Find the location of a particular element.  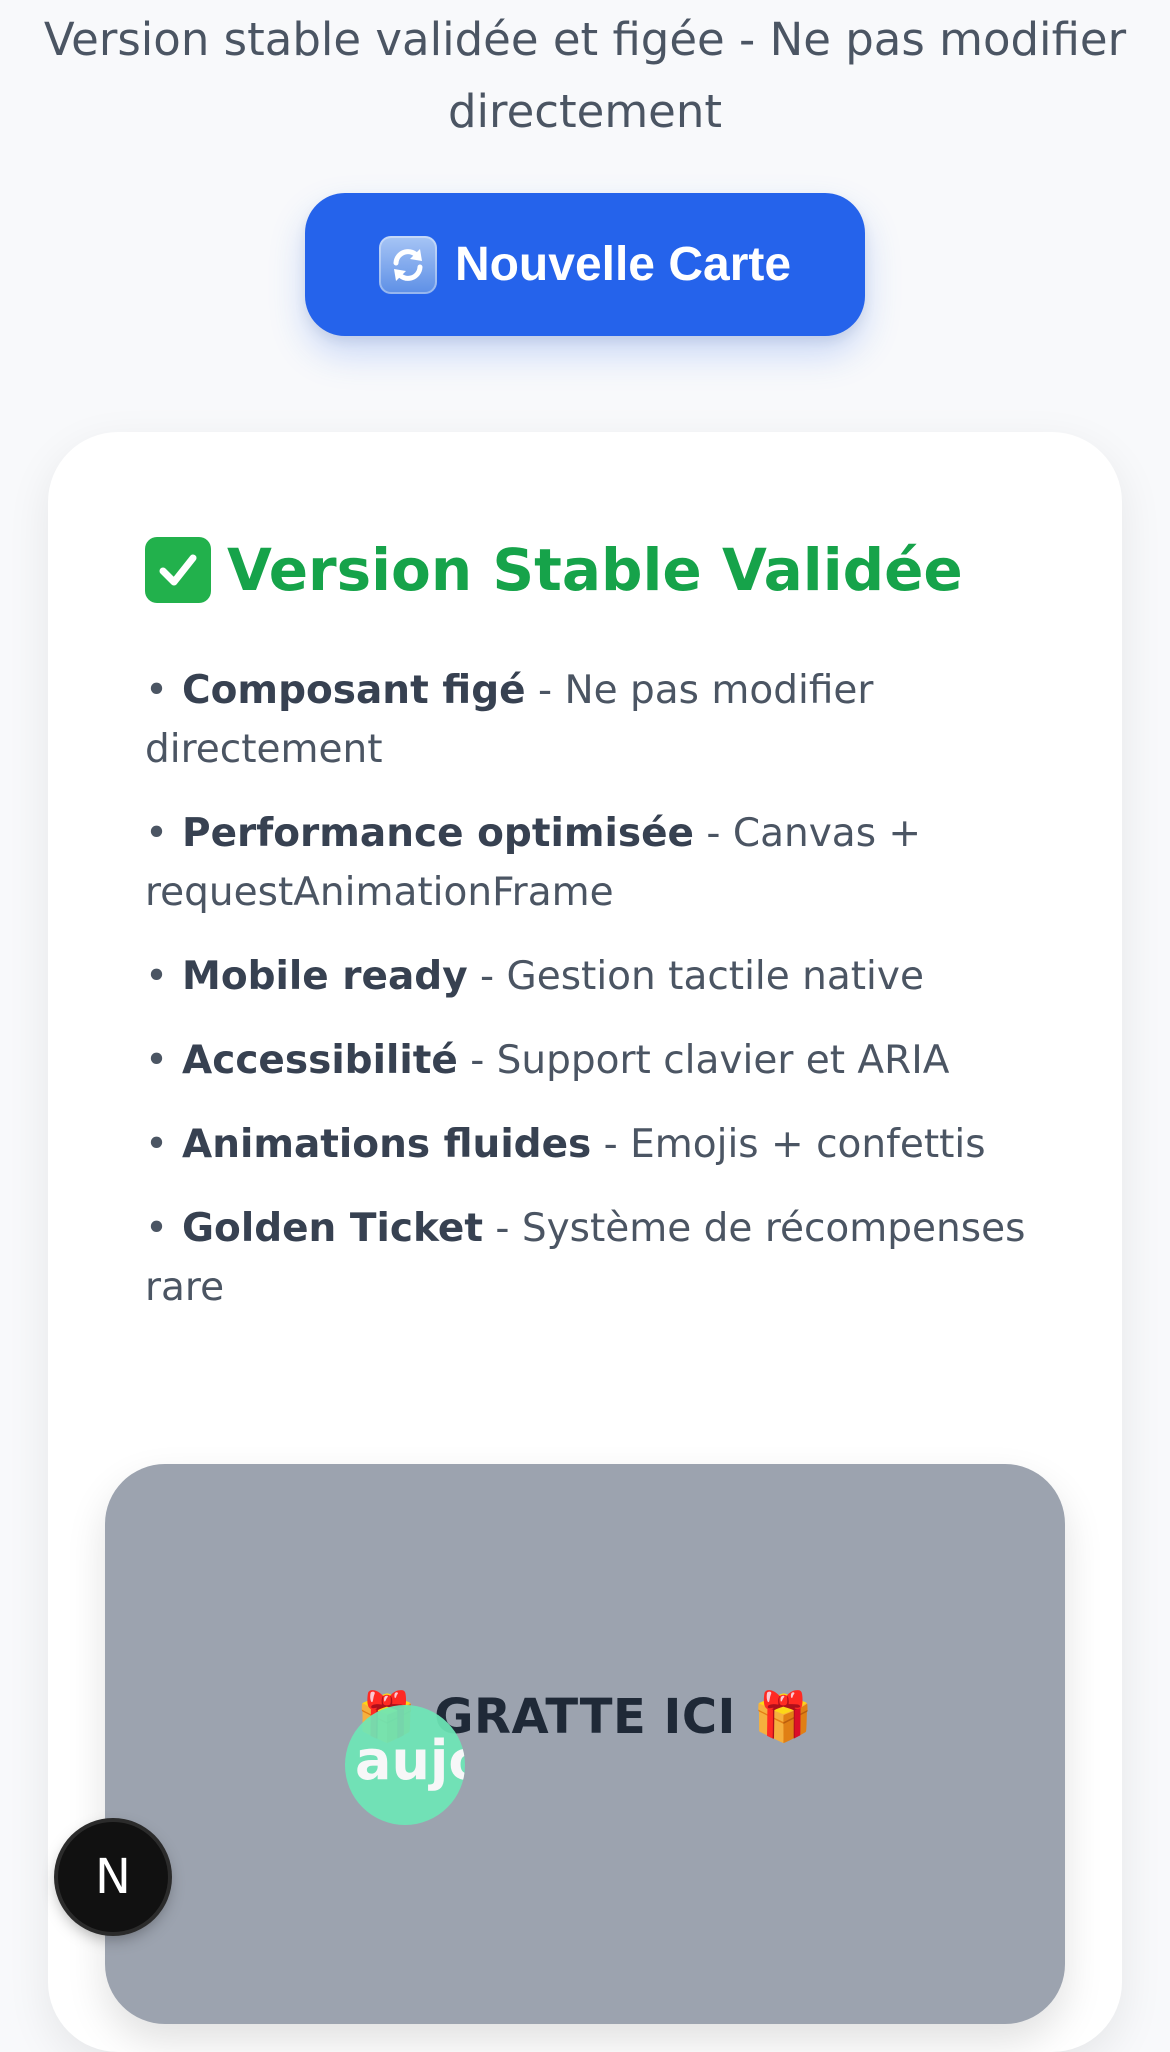

feature-item: • Accessibilité - Support clavier et ARIA is located at coordinates (547, 1060).